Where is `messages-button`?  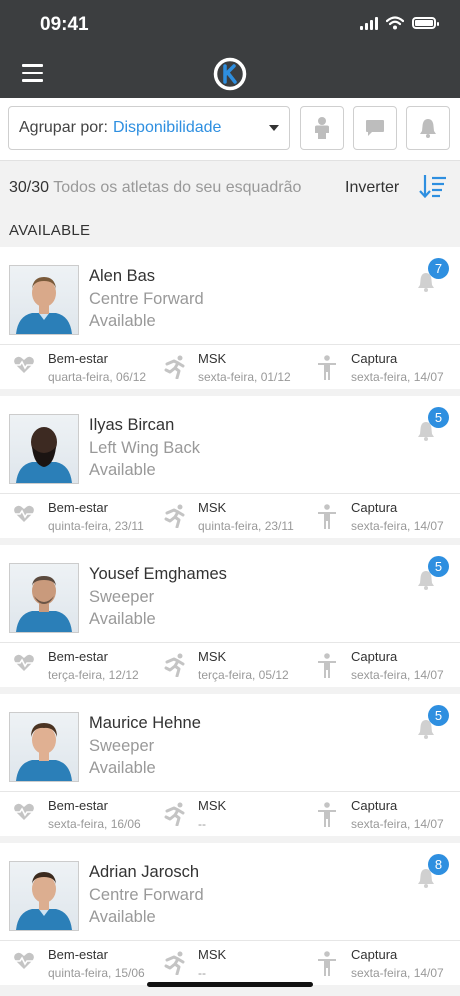
messages-button is located at coordinates (375, 128).